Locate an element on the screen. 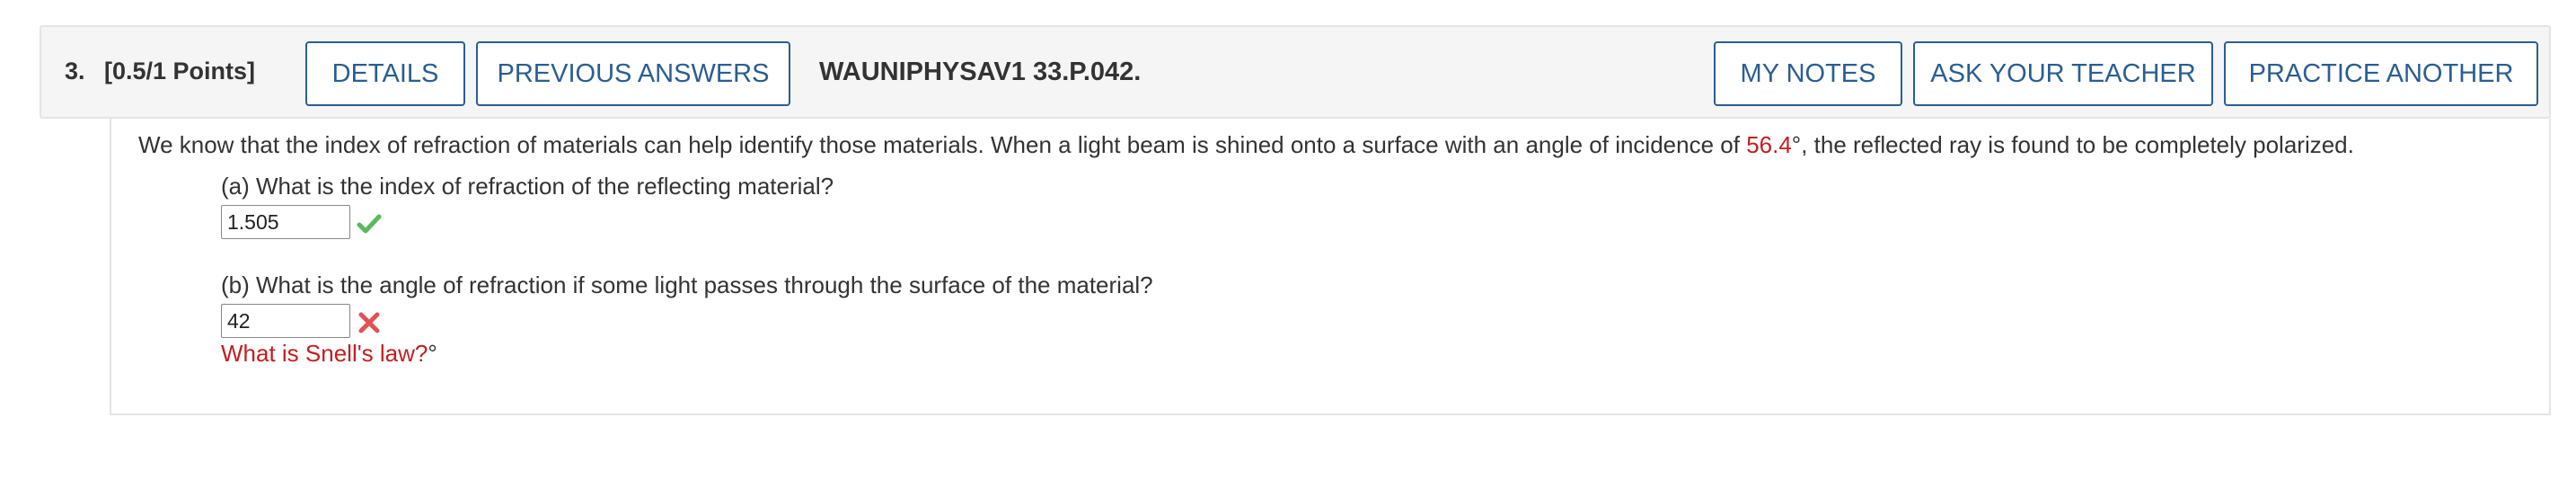  question-points: [0.5/1 Points] is located at coordinates (180, 71).